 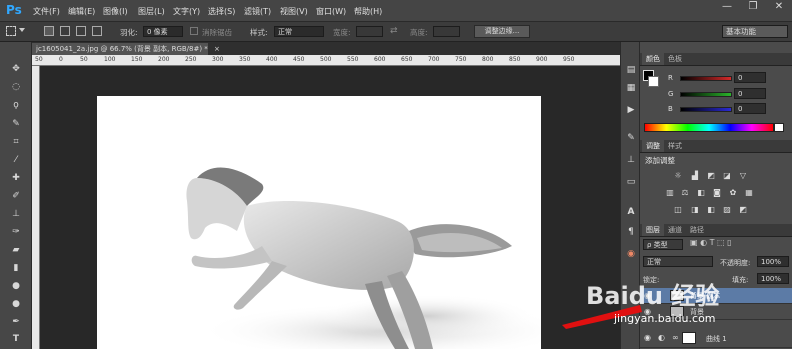 What do you see at coordinates (727, 209) in the screenshot?
I see `gradient-map-icon: ▨` at bounding box center [727, 209].